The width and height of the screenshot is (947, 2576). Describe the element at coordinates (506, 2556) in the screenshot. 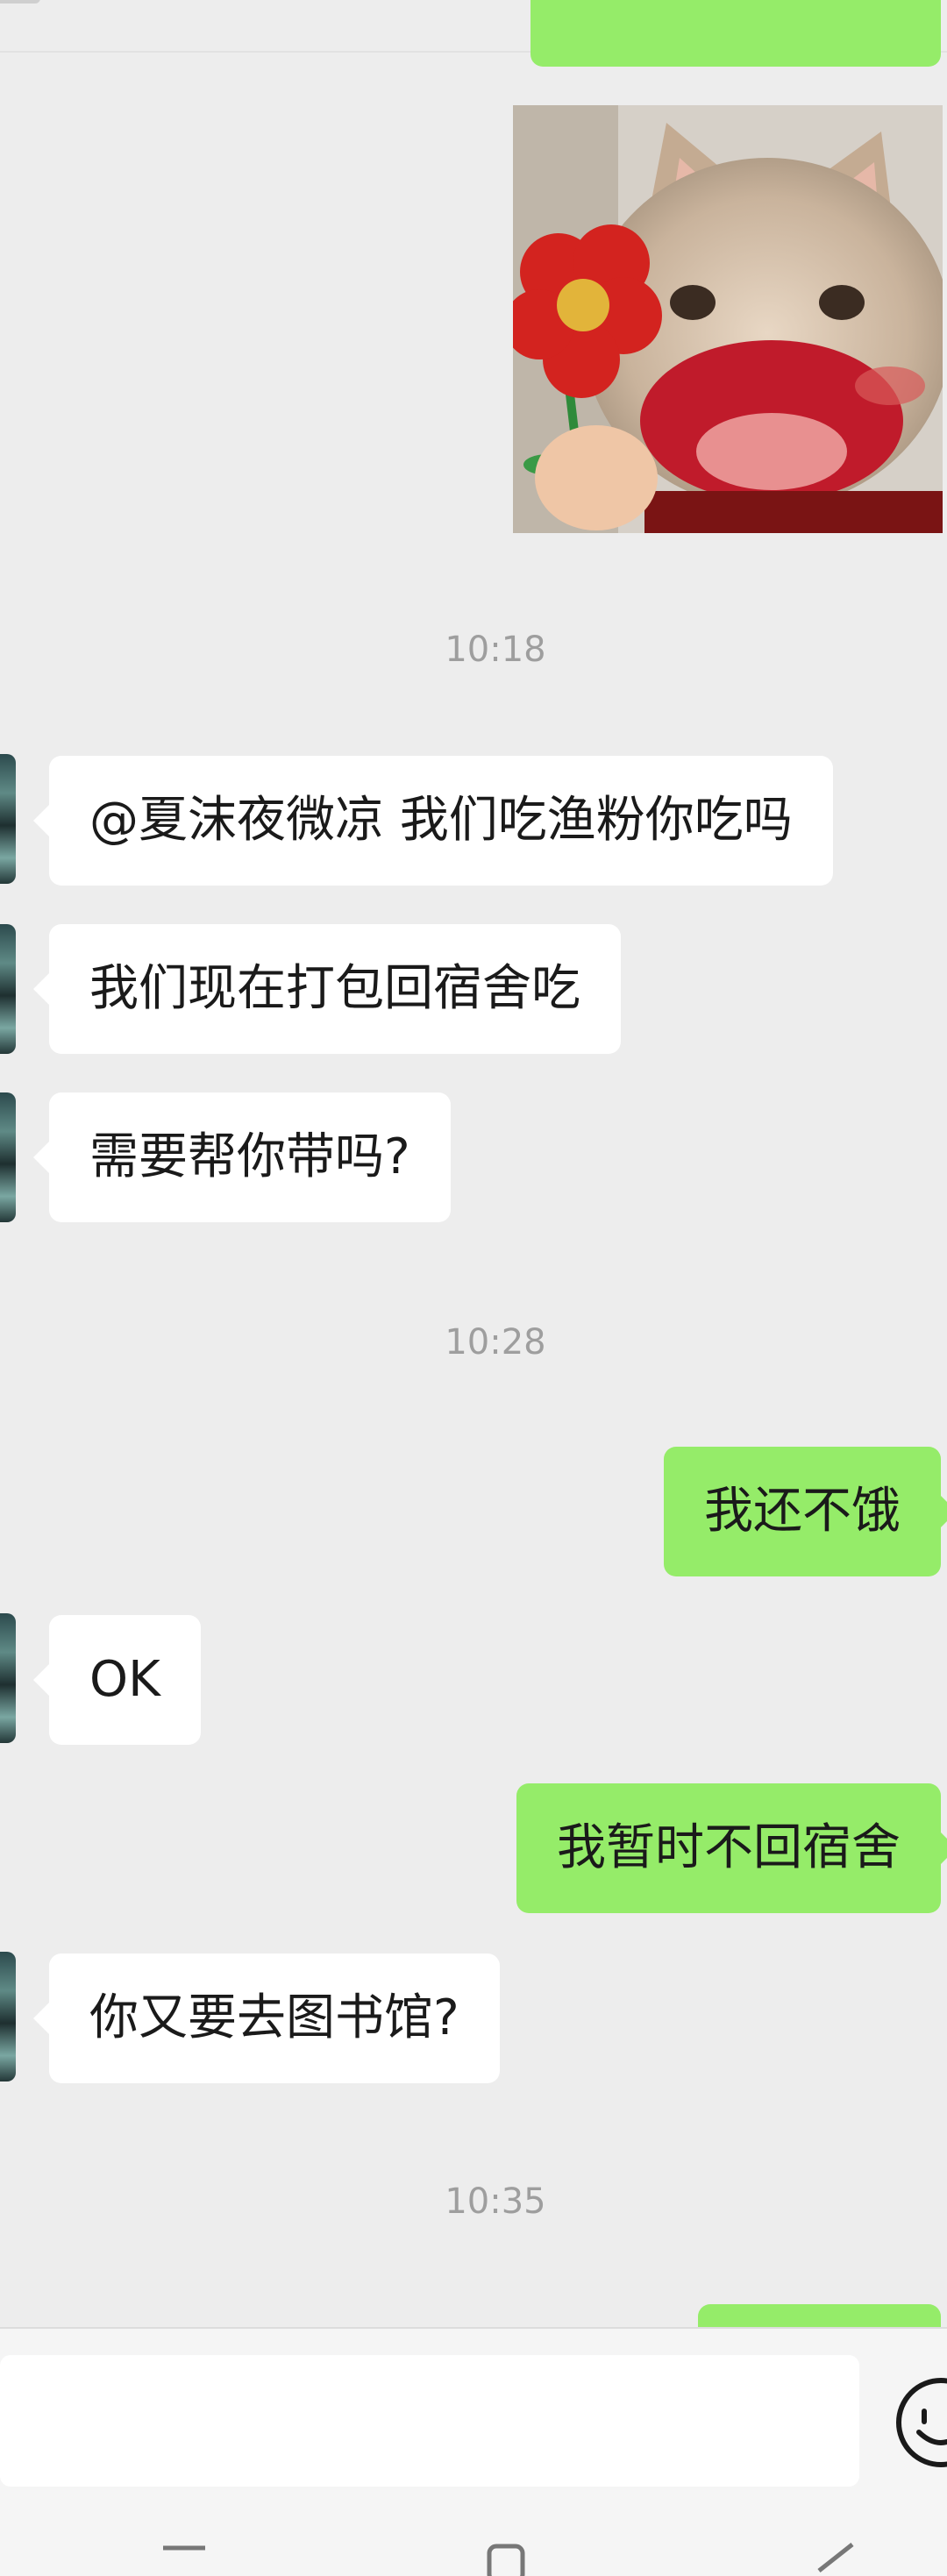

I see `home-square-icon` at that location.